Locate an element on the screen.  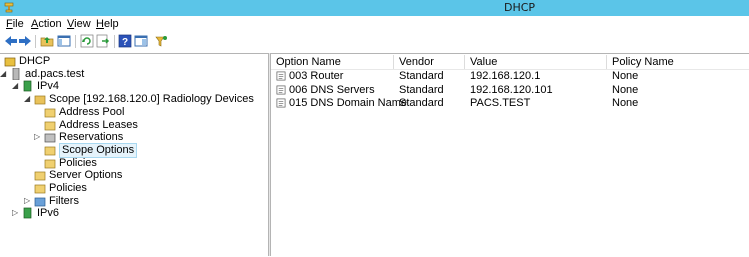
export-list-icon is located at coordinates (103, 41).